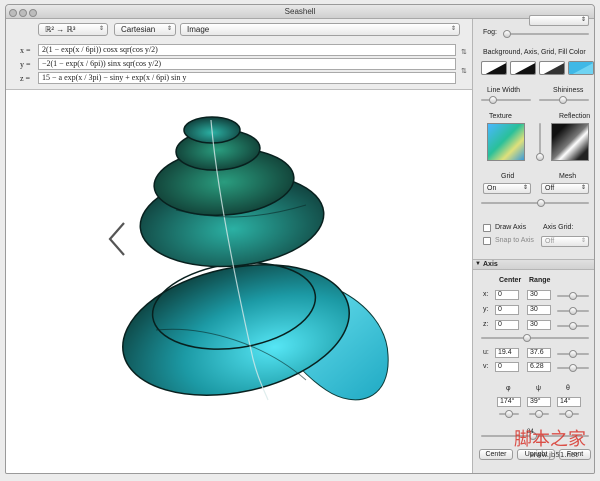 Image resolution: width=600 pixels, height=481 pixels. What do you see at coordinates (487, 241) in the screenshot?
I see `snap-to-axis-checkbox` at bounding box center [487, 241].